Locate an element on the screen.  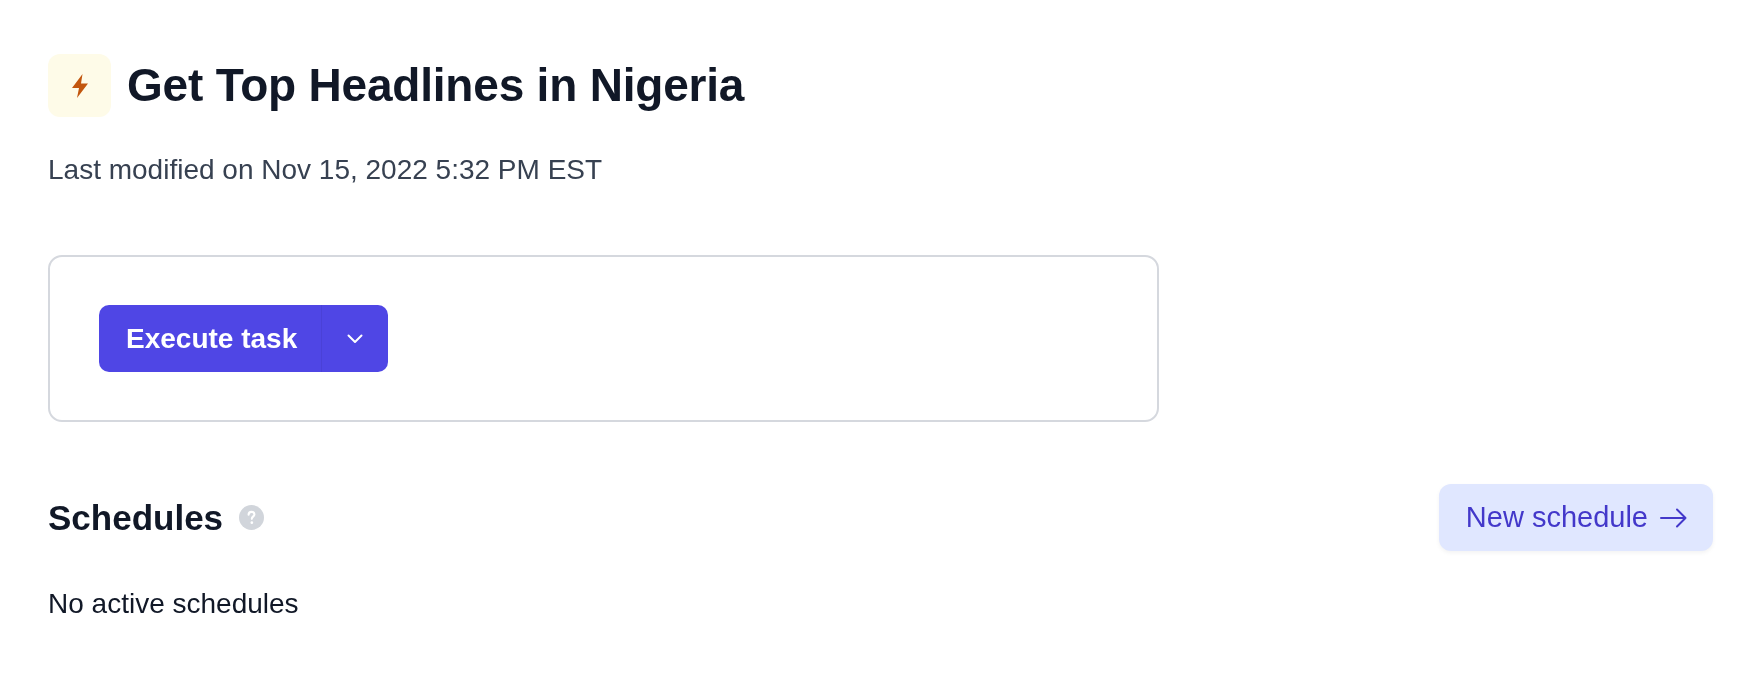
page-title: Get Top Headlines in Nigeria is located at coordinates (436, 85).